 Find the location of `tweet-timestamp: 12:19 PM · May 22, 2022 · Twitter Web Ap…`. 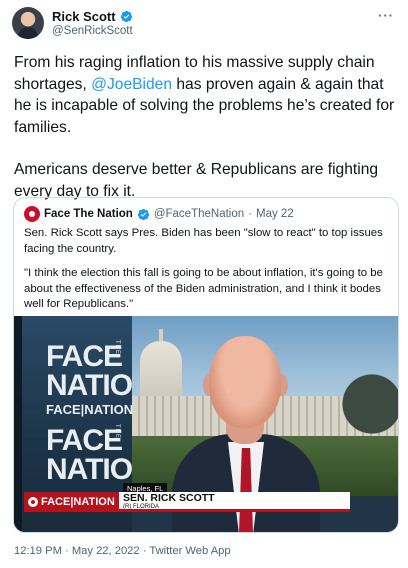

tweet-timestamp: 12:19 PM · May 22, 2022 · Twitter Web Ap… is located at coordinates (122, 551).